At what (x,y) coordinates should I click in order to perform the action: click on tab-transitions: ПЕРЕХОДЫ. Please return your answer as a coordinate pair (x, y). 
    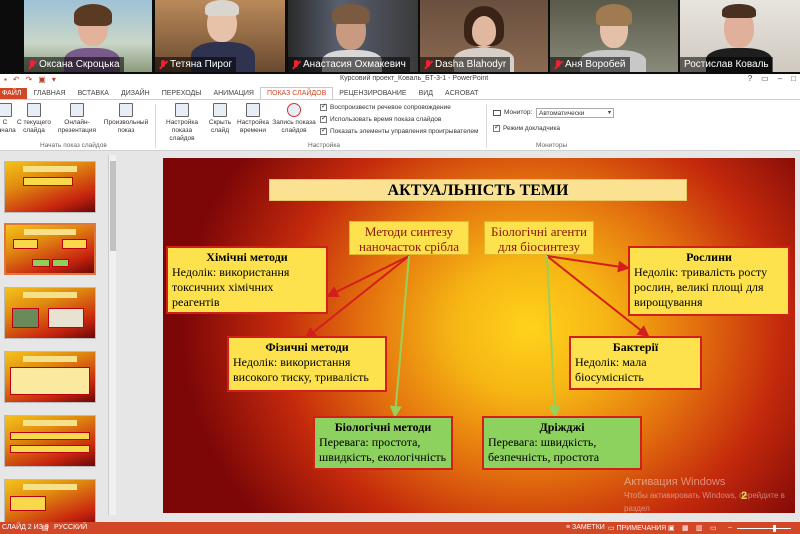
    Looking at the image, I should click on (182, 93).